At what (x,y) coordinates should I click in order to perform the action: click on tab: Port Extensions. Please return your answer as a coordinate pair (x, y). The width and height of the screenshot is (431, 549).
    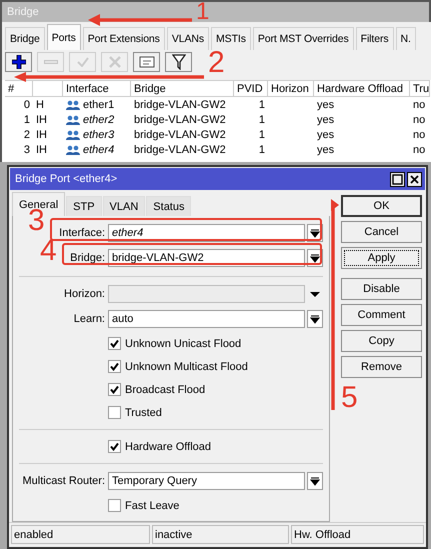
    Looking at the image, I should click on (123, 38).